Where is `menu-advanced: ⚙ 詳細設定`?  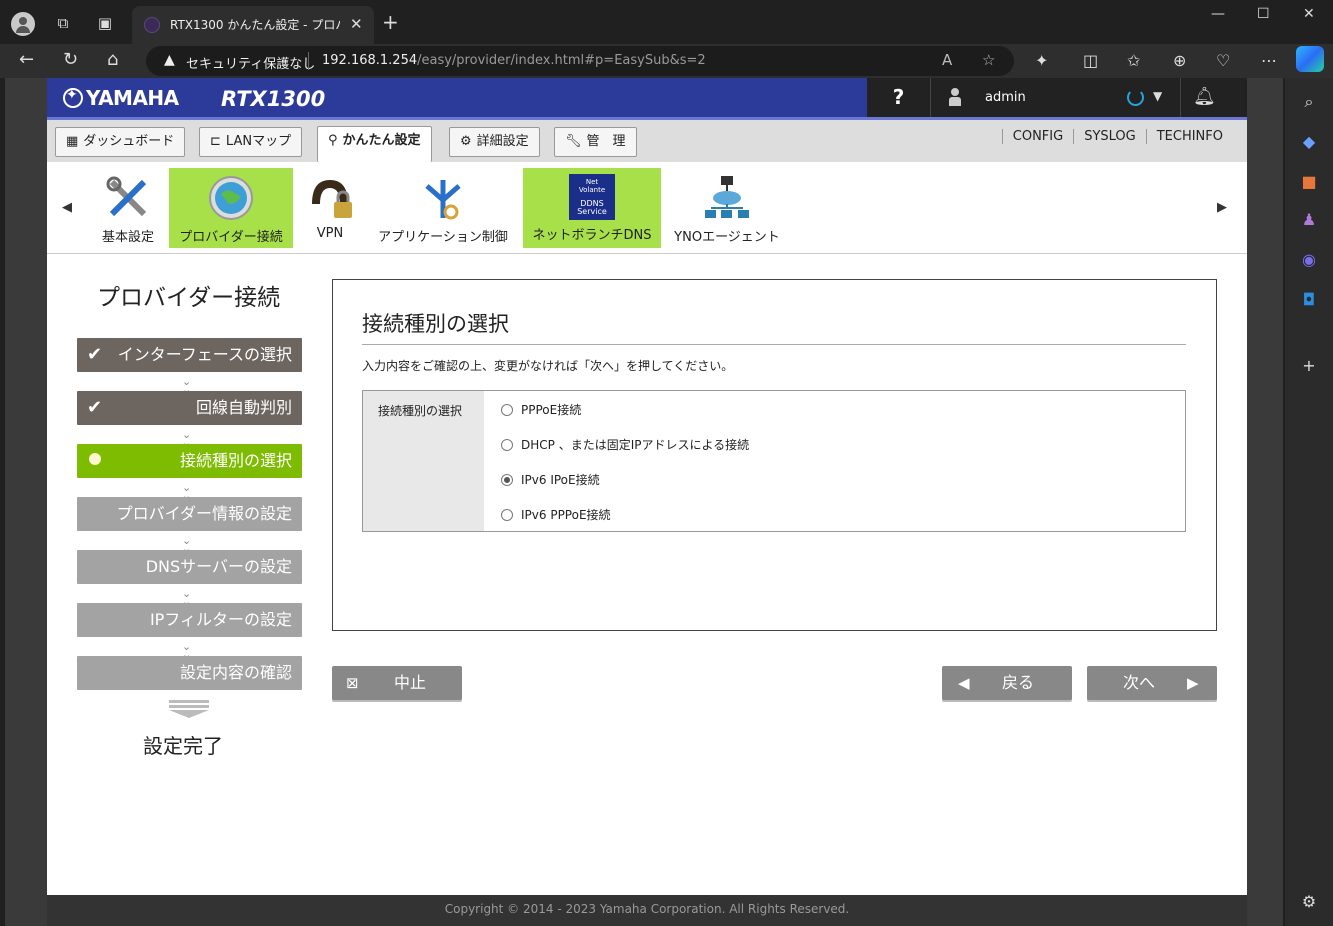
menu-advanced: ⚙ 詳細設定 is located at coordinates (494, 142).